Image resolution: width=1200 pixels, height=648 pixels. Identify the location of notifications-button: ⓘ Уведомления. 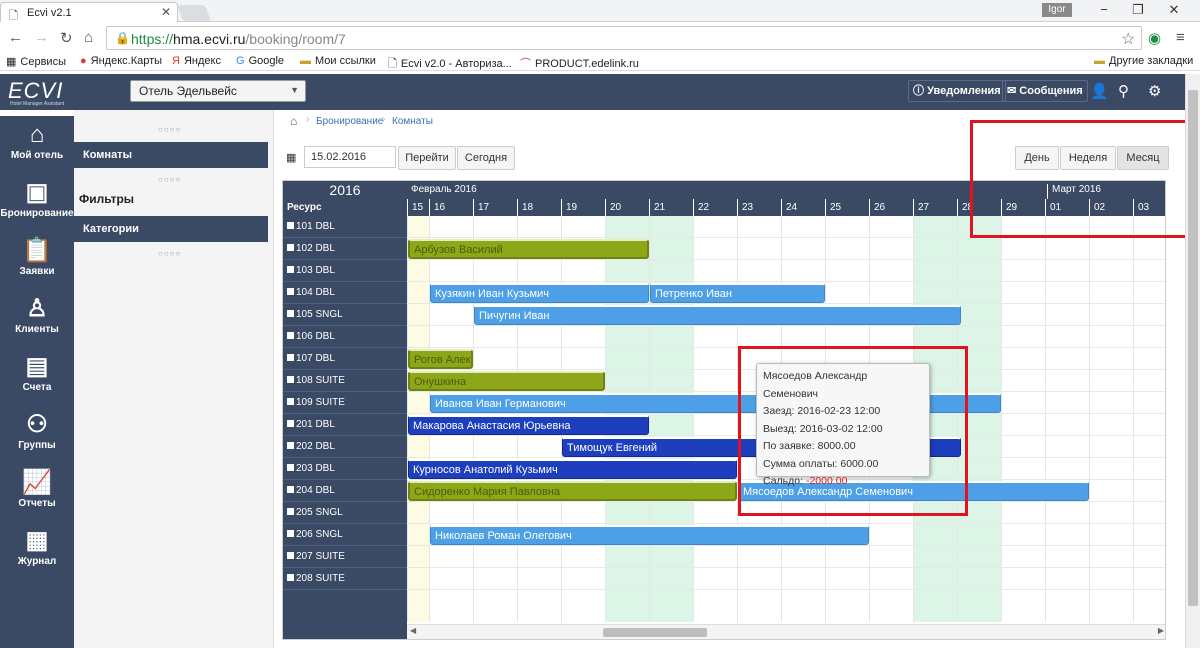
(957, 91).